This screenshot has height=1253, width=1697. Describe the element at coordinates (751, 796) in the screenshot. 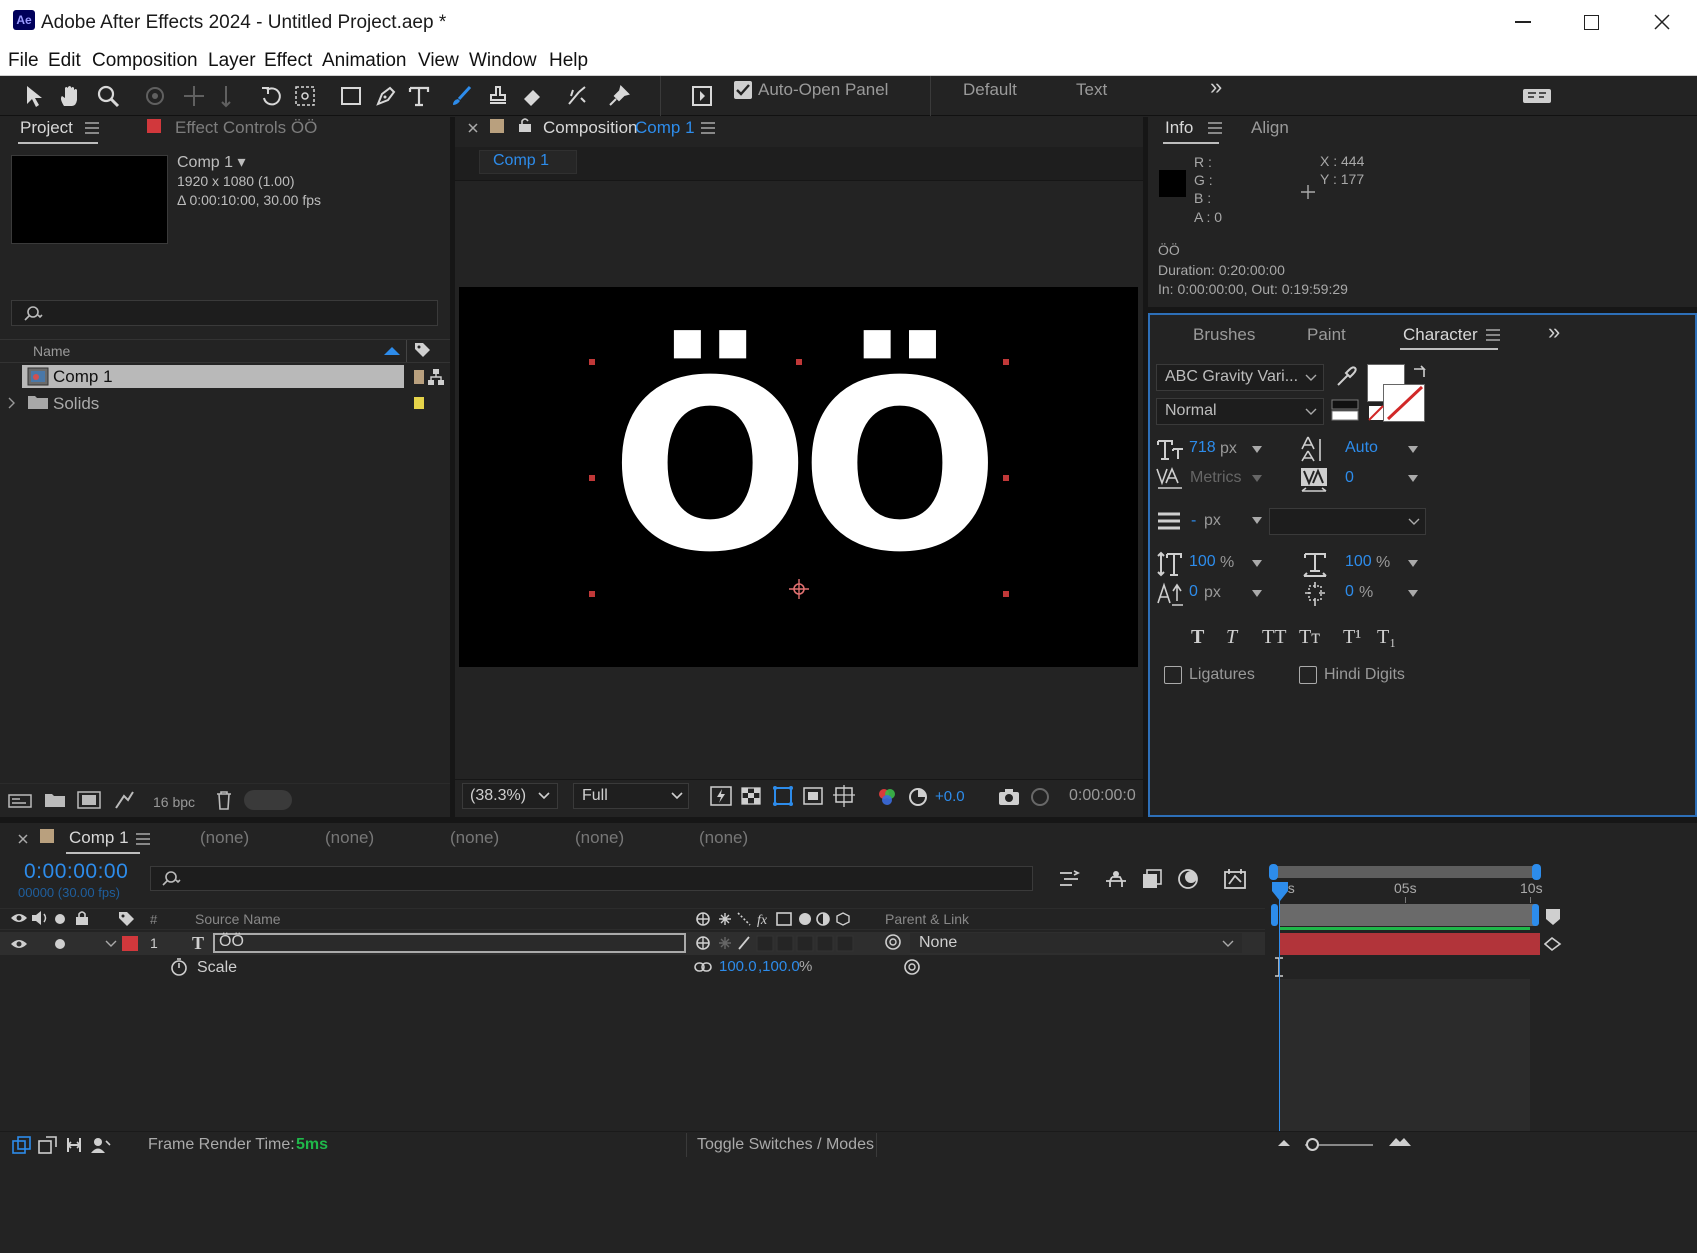

I see `transparency-grid-icon` at that location.